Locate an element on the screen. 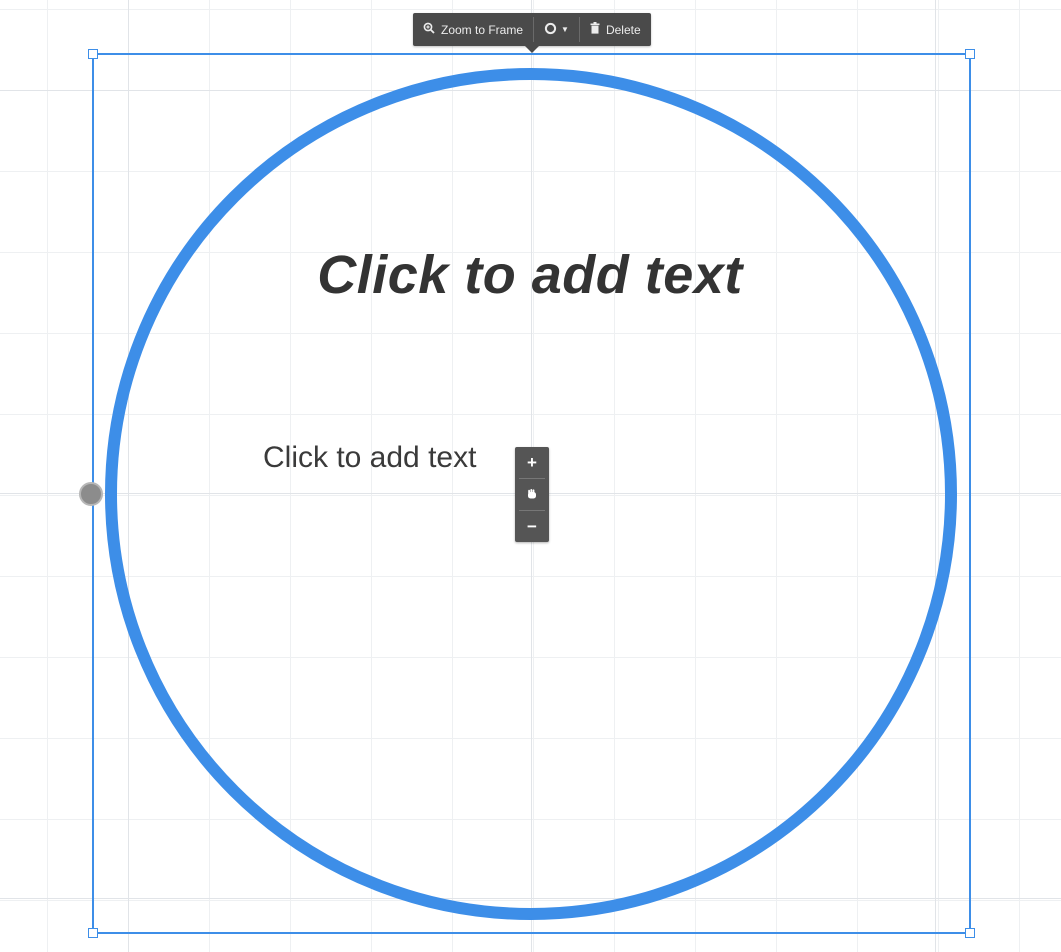 Image resolution: width=1061 pixels, height=952 pixels. zoom-control: + − is located at coordinates (532, 494).